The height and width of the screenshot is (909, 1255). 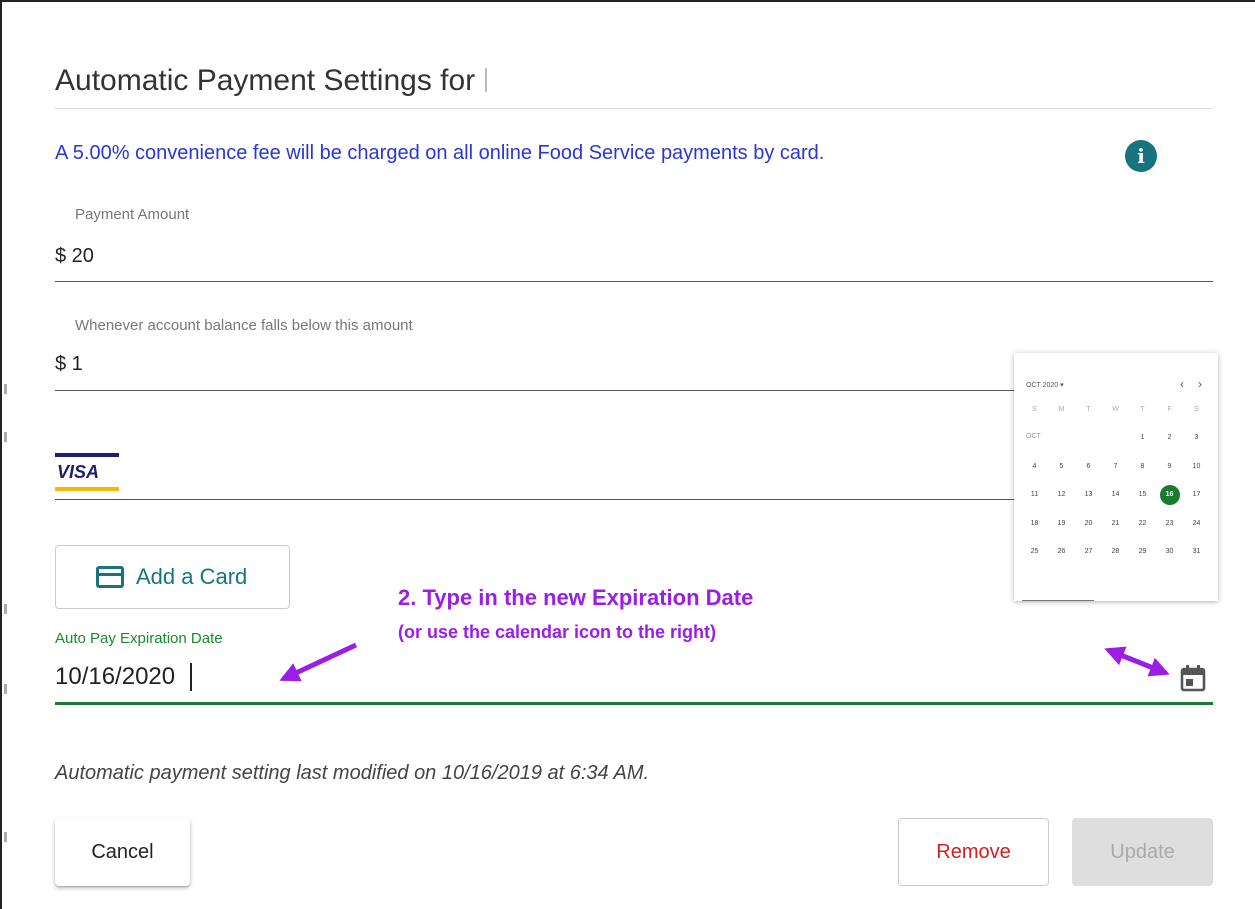 I want to click on calendar-day: 25, so click(x=1034, y=561).